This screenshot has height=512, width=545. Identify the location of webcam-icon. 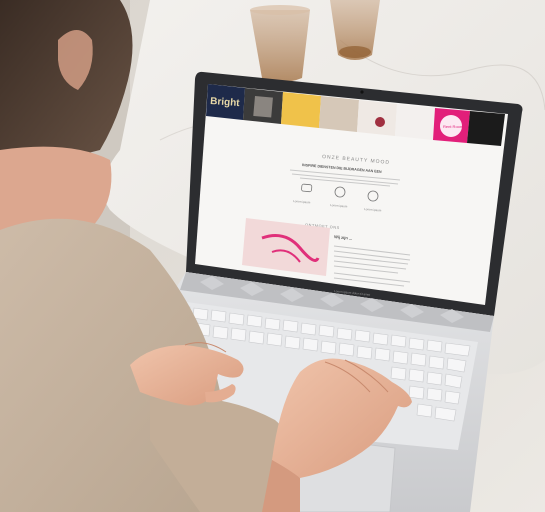
(362, 92).